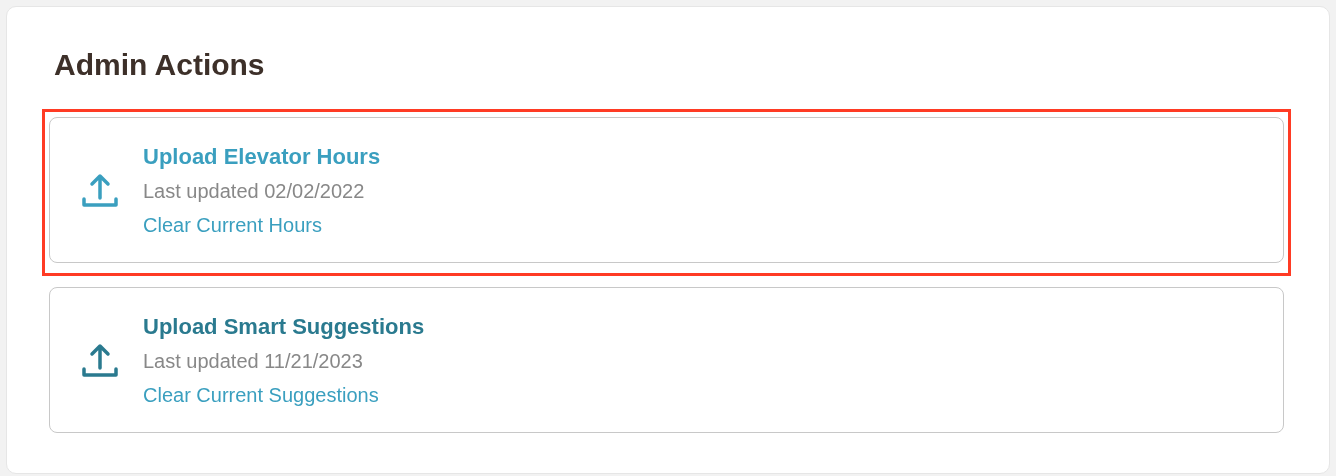 Image resolution: width=1336 pixels, height=476 pixels. I want to click on action-title: Upload Elevator Hours, so click(262, 157).